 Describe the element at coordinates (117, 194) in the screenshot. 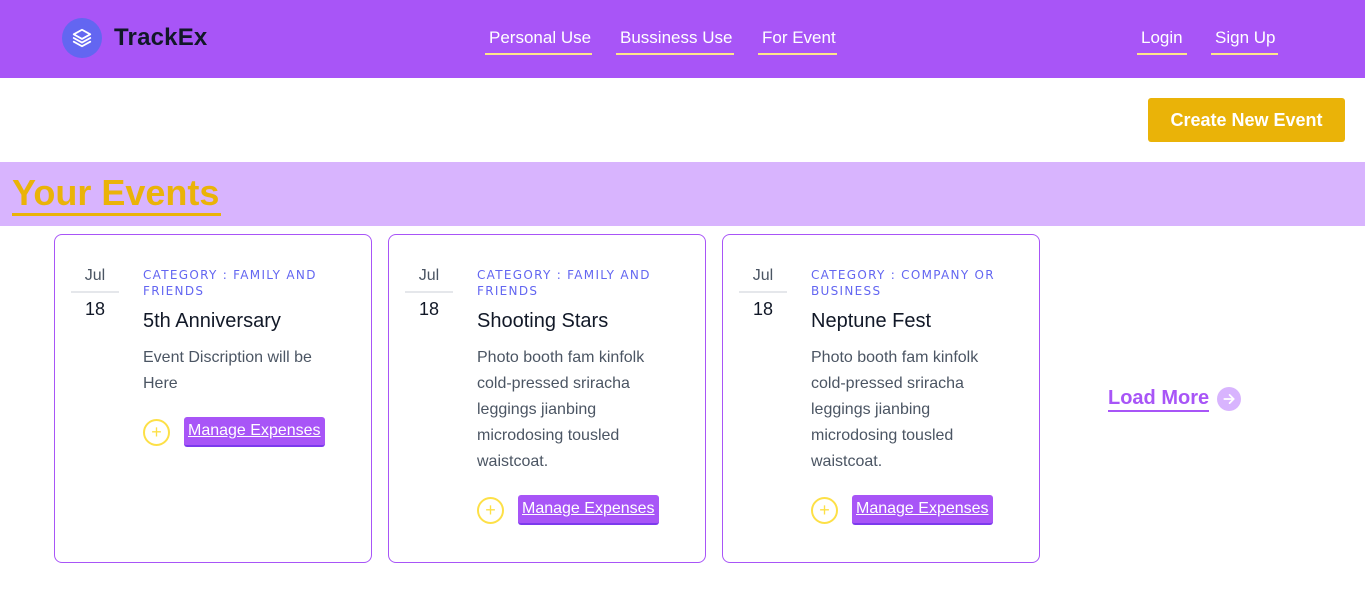

I see `section-title: Your Events` at that location.